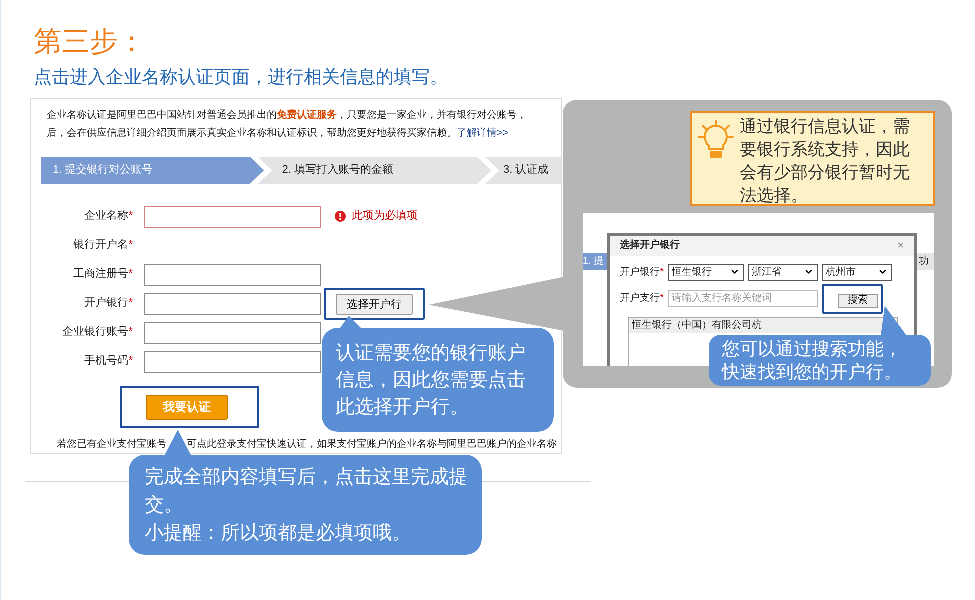  What do you see at coordinates (106, 304) in the screenshot?
I see `field-label: 开户银行` at bounding box center [106, 304].